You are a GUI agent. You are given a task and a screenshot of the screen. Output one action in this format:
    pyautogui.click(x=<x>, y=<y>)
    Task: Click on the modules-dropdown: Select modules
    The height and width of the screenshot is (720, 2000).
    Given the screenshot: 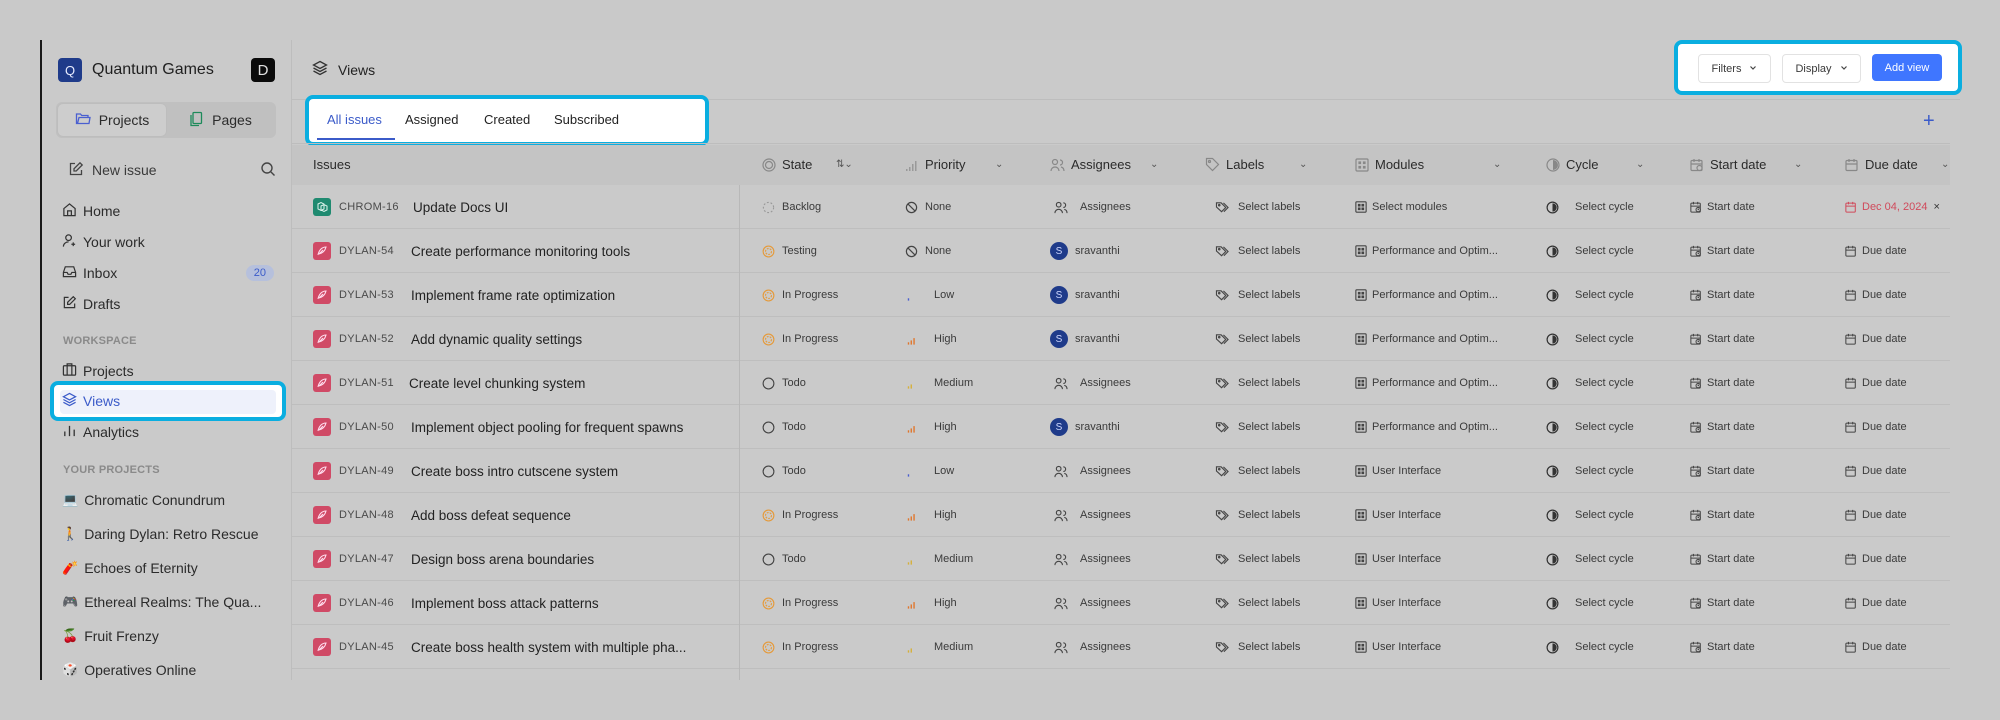 What is the action you would take?
    pyautogui.click(x=1401, y=207)
    